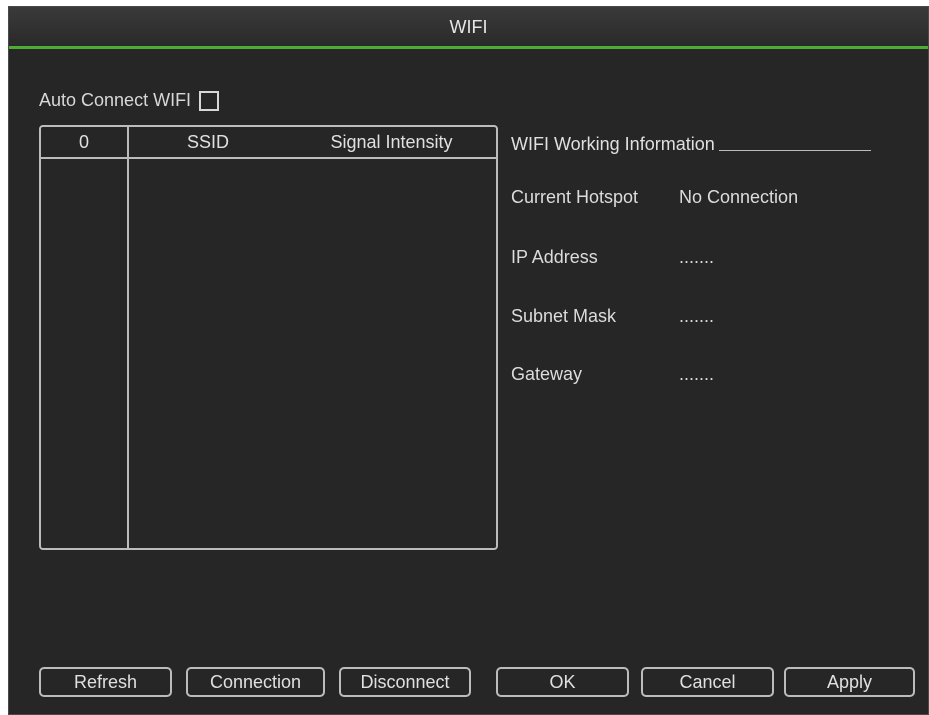 The width and height of the screenshot is (929, 715). Describe the element at coordinates (208, 142) in the screenshot. I see `column-header-ssid: SSID` at that location.